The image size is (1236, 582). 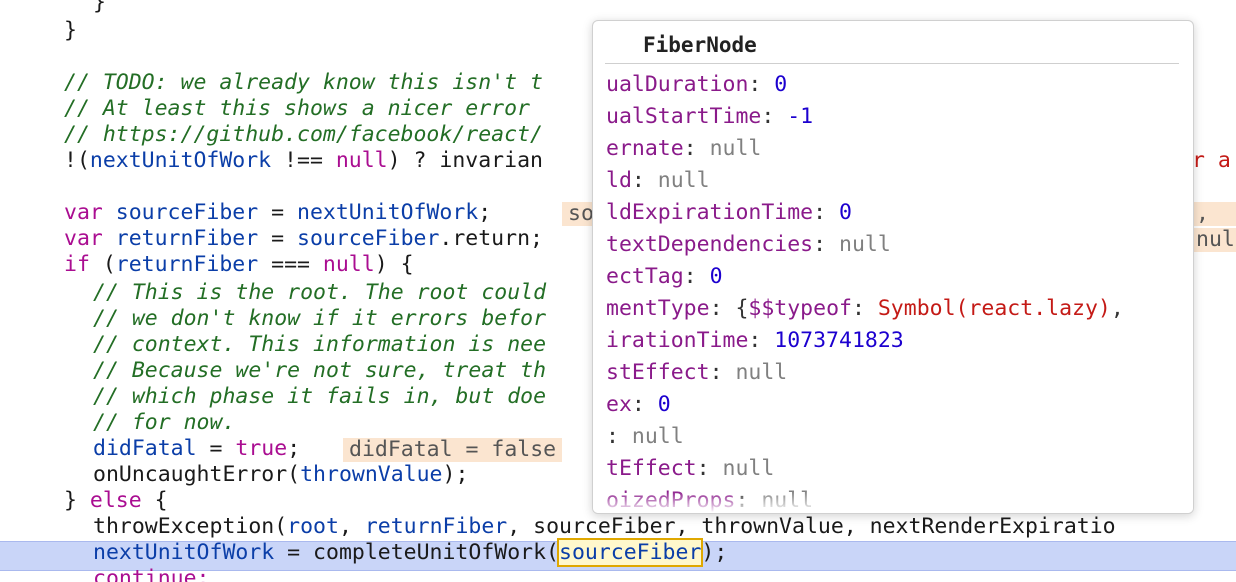 I want to click on code-token: // At least this shows a nicer error, so click(x=303, y=108).